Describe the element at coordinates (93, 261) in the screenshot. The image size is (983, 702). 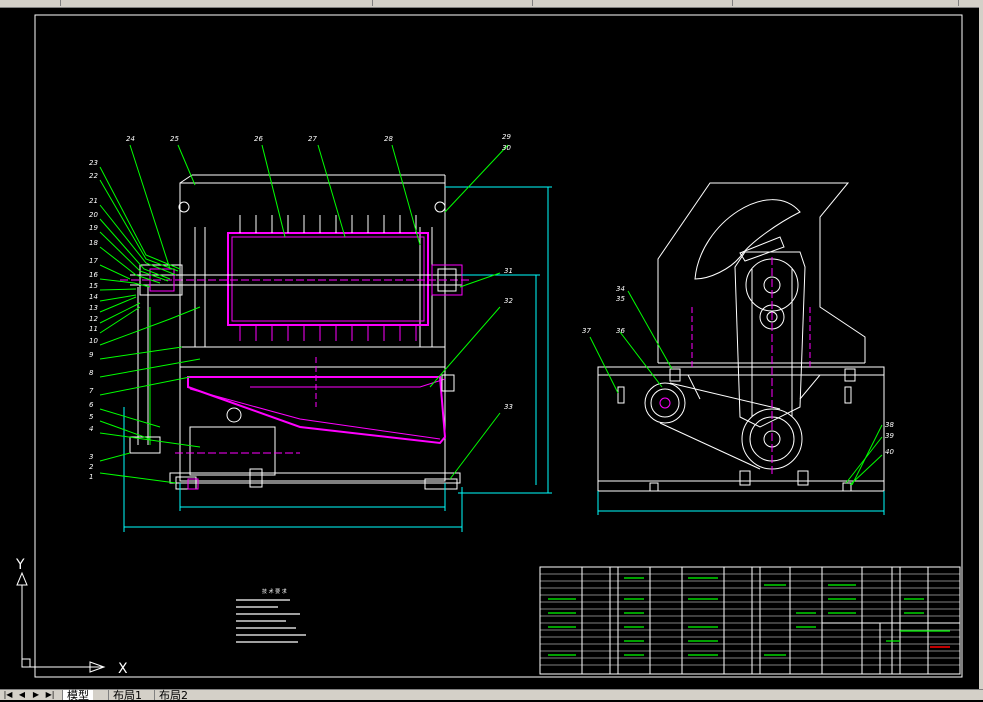
I see `callout-label: 17` at that location.